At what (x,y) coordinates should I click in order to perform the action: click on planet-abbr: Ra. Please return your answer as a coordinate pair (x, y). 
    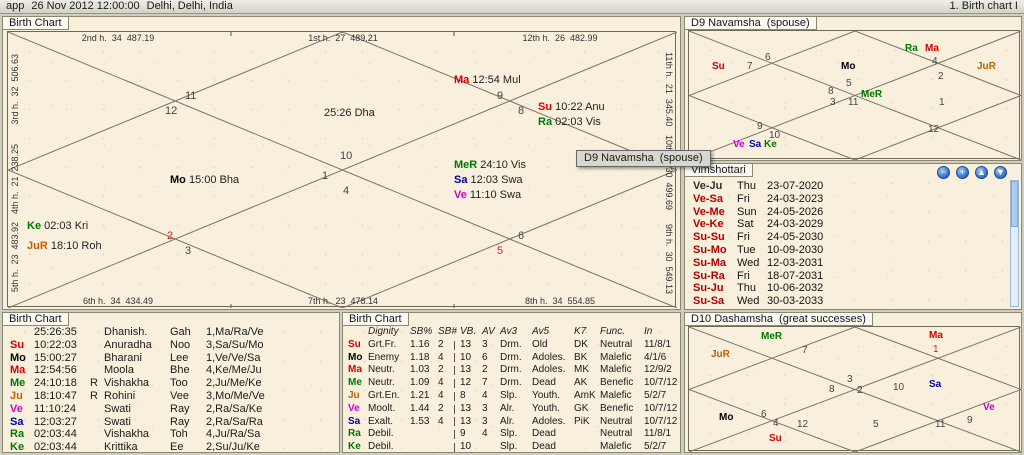
    Looking at the image, I should click on (911, 48).